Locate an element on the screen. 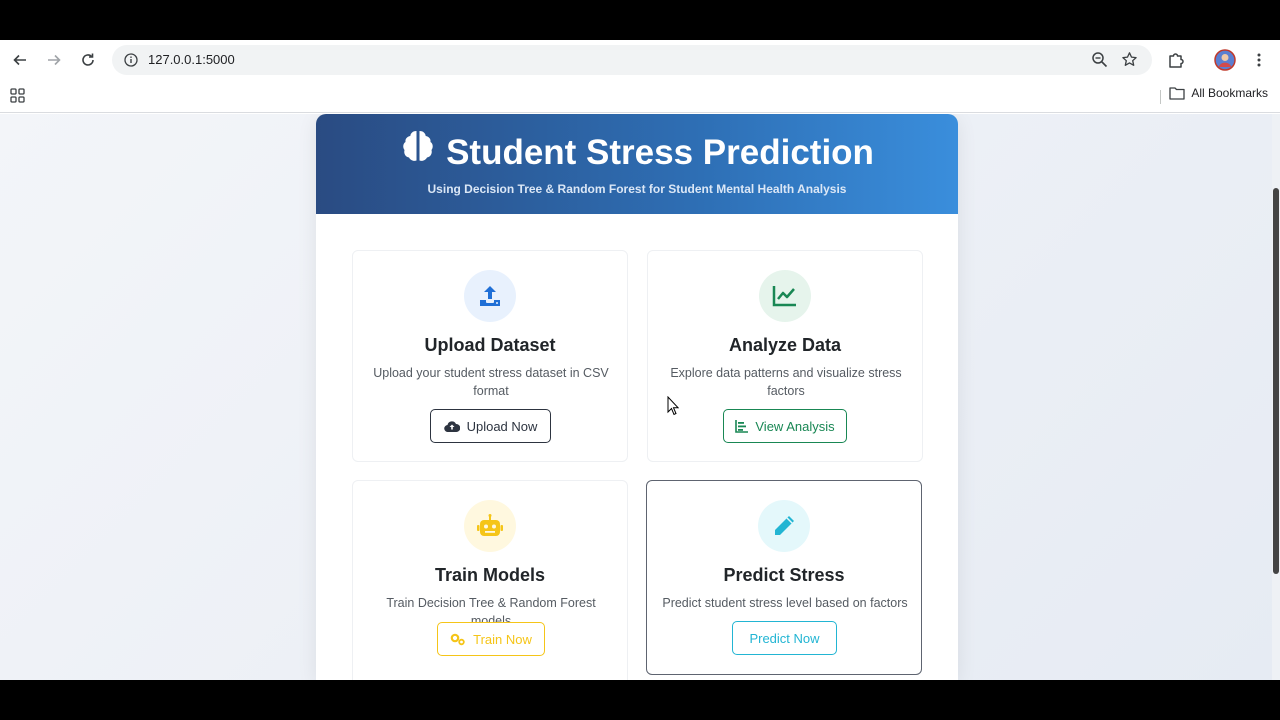 Image resolution: width=1280 pixels, height=720 pixels. card-title: Analyze Data is located at coordinates (785, 345).